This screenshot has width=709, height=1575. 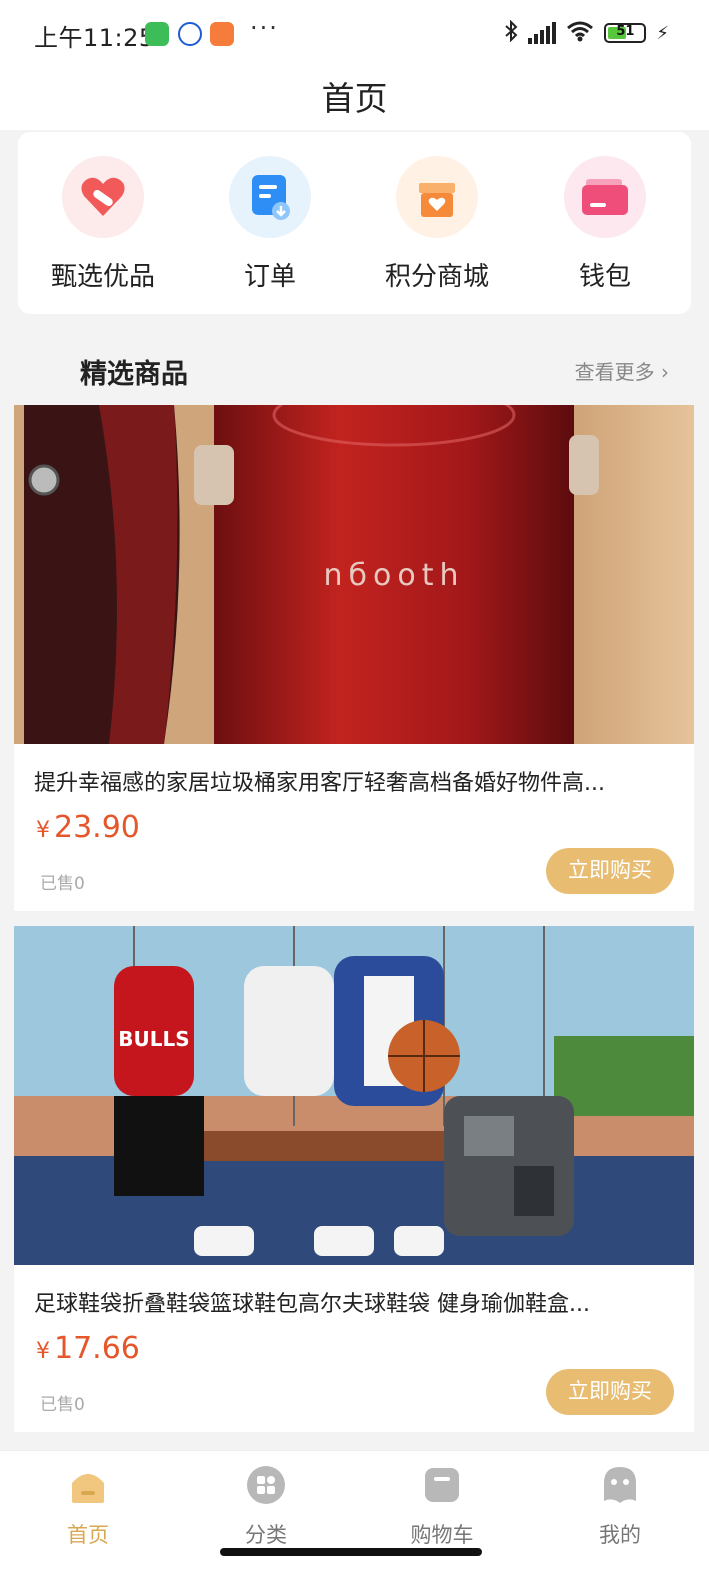 What do you see at coordinates (394, 575) in the screenshot?
I see `product-brand-text: nбooth` at bounding box center [394, 575].